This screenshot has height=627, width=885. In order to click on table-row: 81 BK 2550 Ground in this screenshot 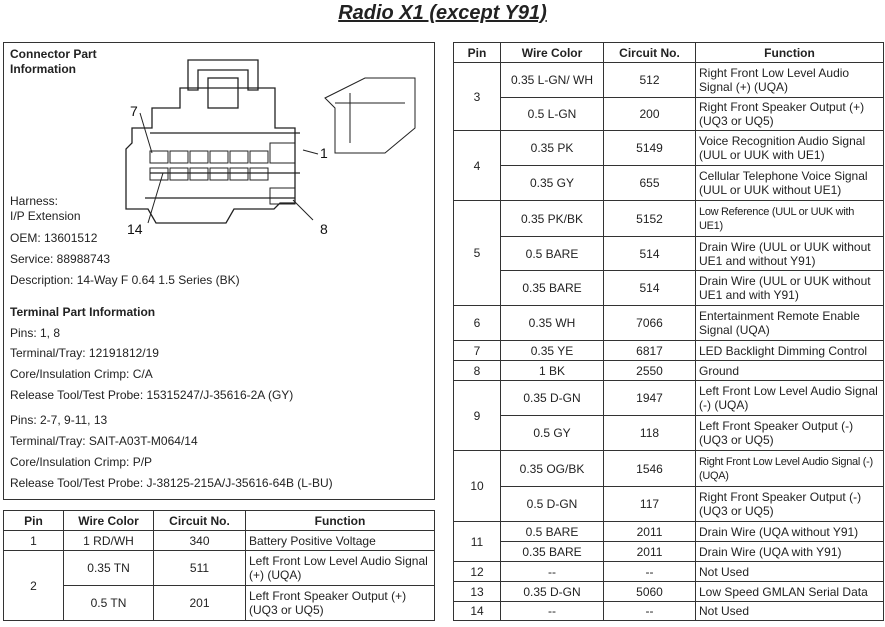, I will do `click(668, 370)`.